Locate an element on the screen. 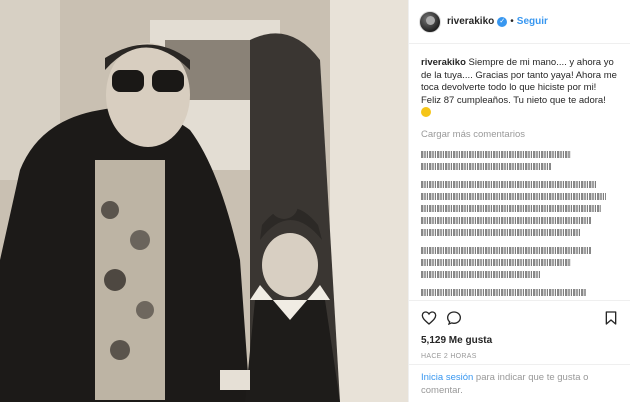  login-link: Inicia sesión is located at coordinates (447, 377).